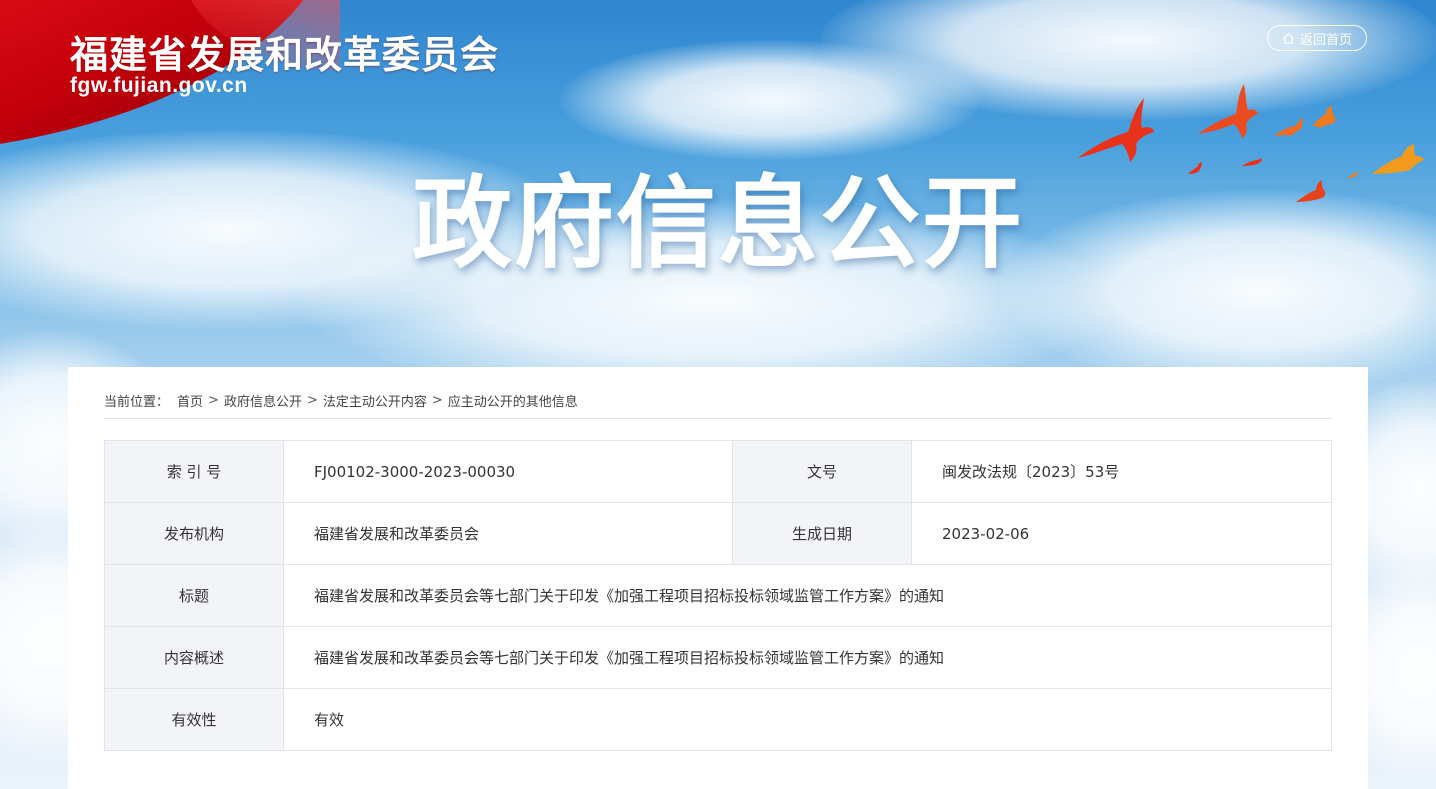 Image resolution: width=1436 pixels, height=789 pixels. I want to click on site-title: 福建省发展和改革委员会, so click(284, 51).